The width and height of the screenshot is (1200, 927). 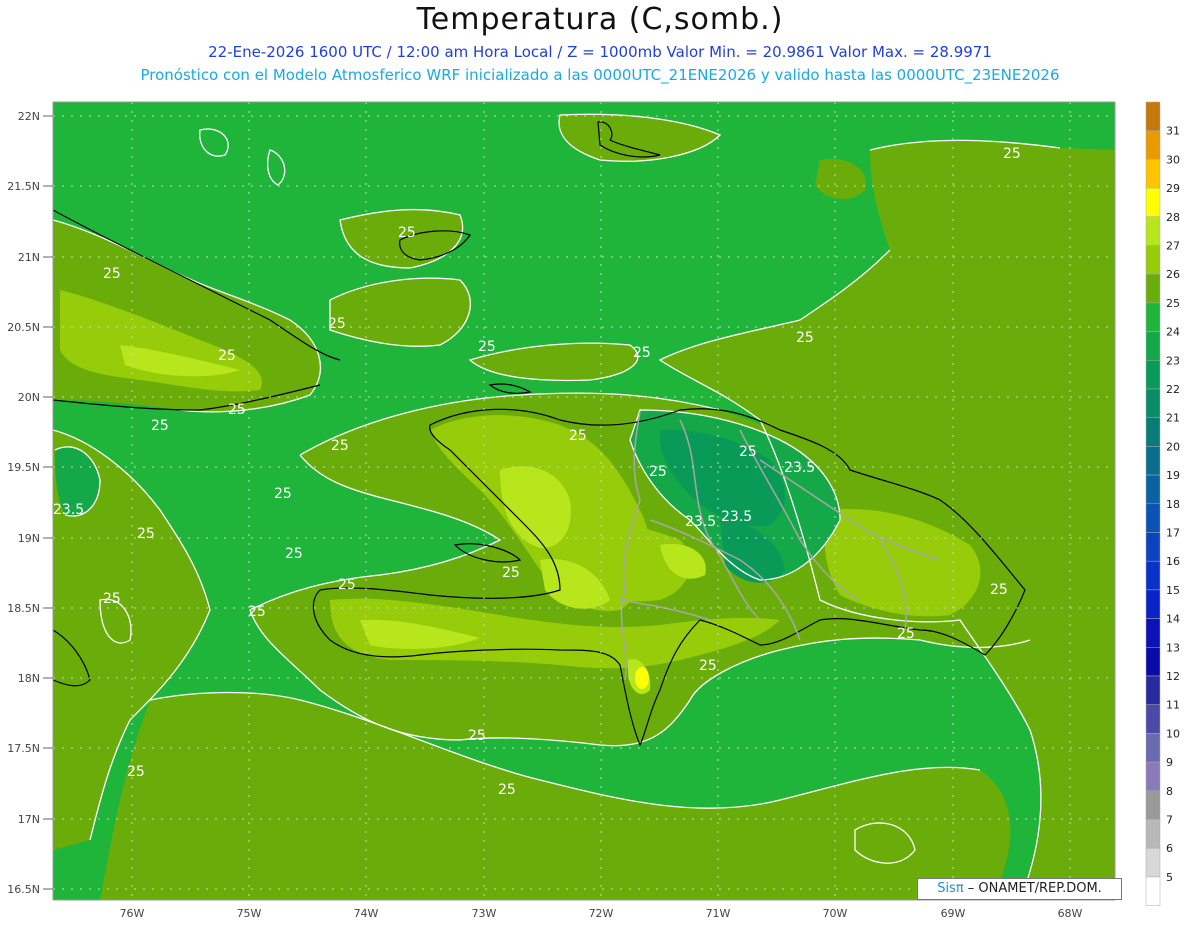 I want to click on lon-label: 69W, so click(x=953, y=913).